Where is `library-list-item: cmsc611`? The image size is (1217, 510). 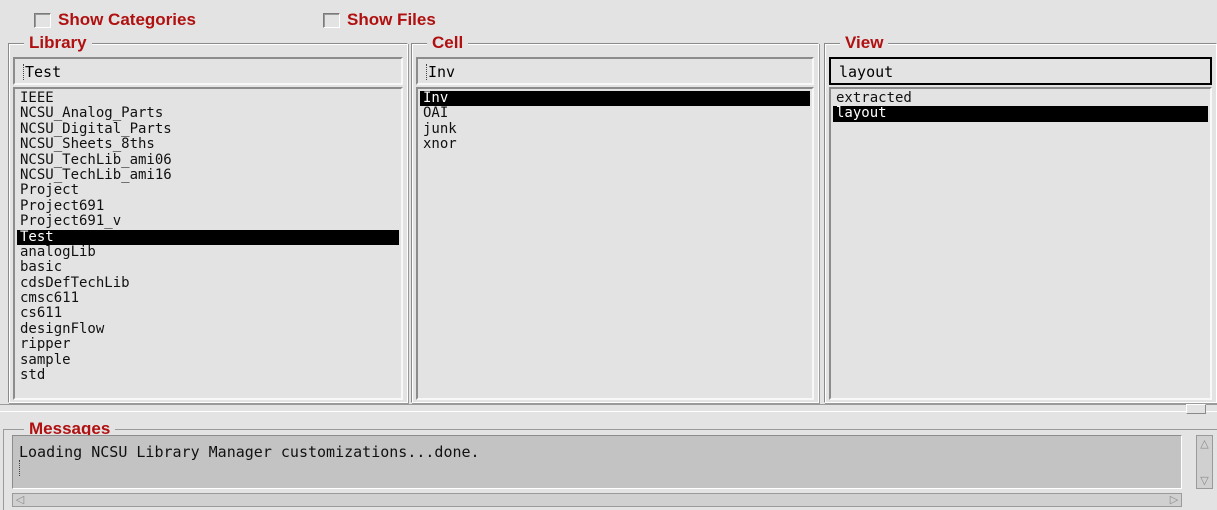
library-list-item: cmsc611 is located at coordinates (208, 298).